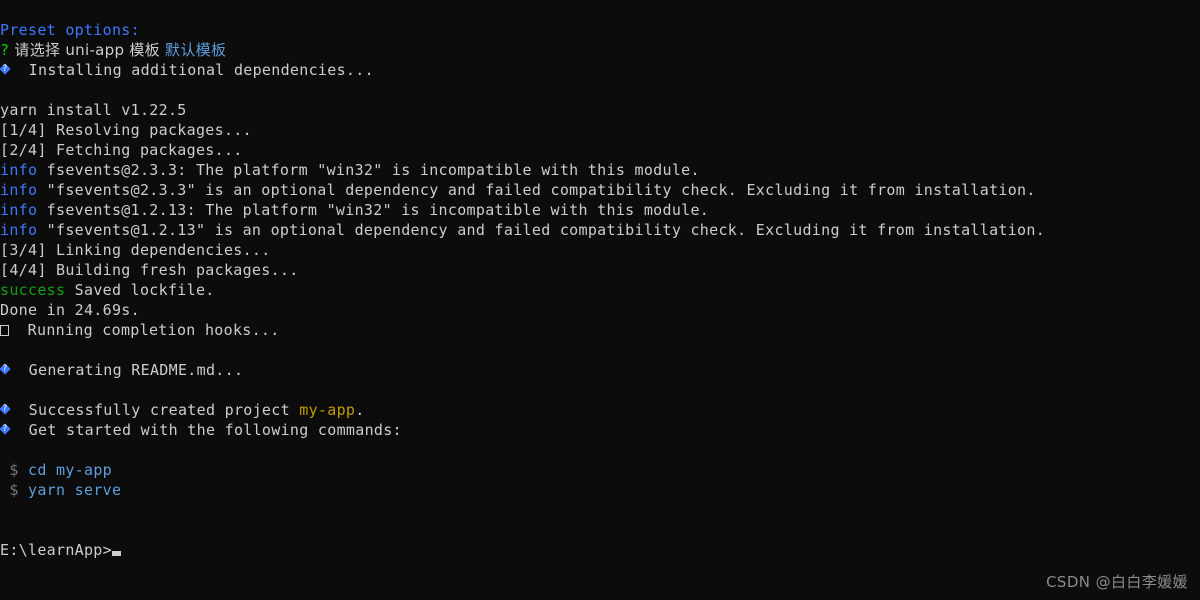 Image resolution: width=1200 pixels, height=600 pixels. What do you see at coordinates (33, 290) in the screenshot?
I see `success-label: success` at bounding box center [33, 290].